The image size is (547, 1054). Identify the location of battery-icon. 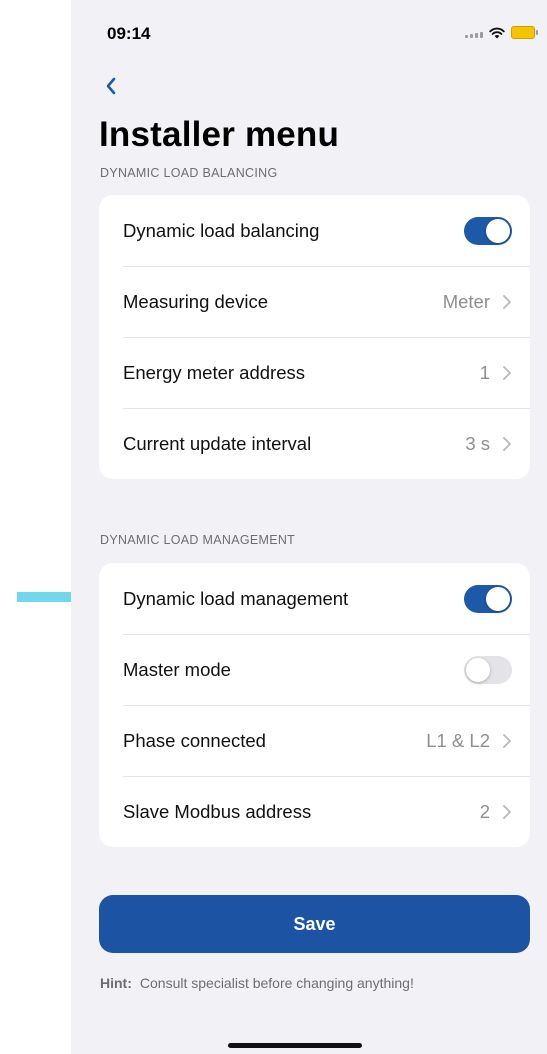
(524, 32).